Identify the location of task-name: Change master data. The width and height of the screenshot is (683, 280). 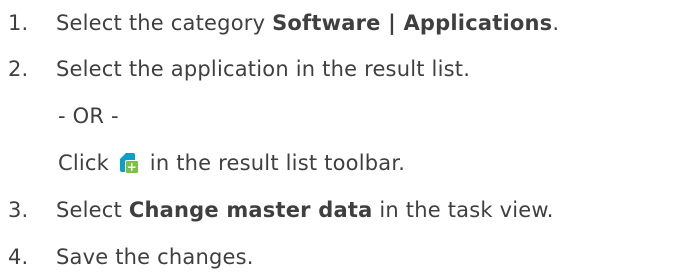
(250, 210).